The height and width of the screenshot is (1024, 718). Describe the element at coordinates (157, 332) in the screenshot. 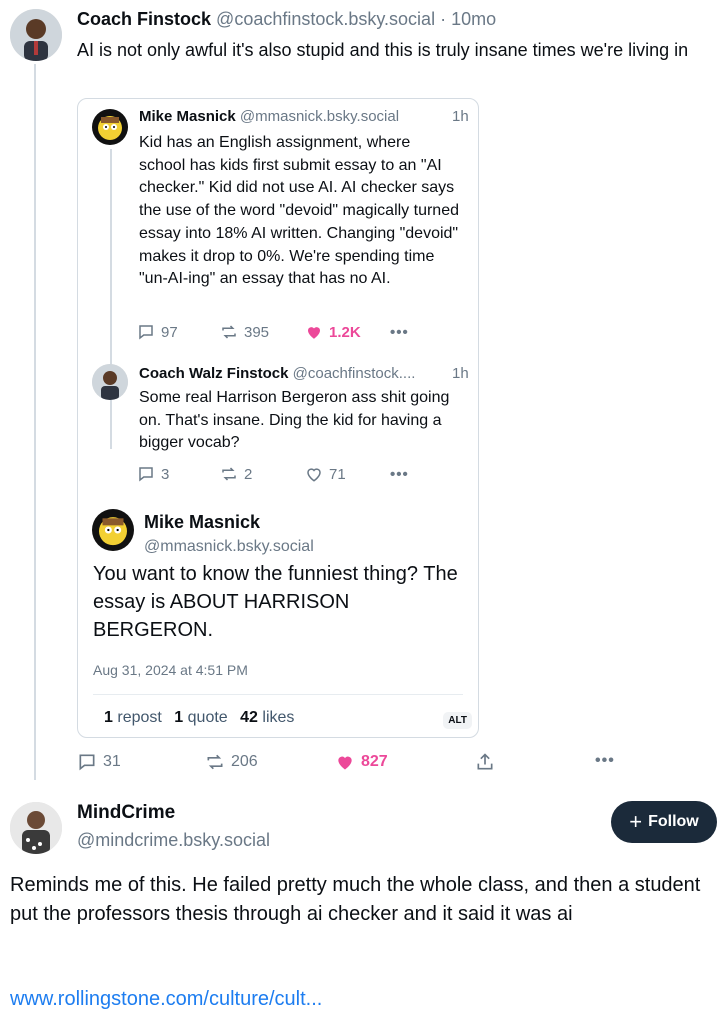

I see `reply-button: 97` at that location.